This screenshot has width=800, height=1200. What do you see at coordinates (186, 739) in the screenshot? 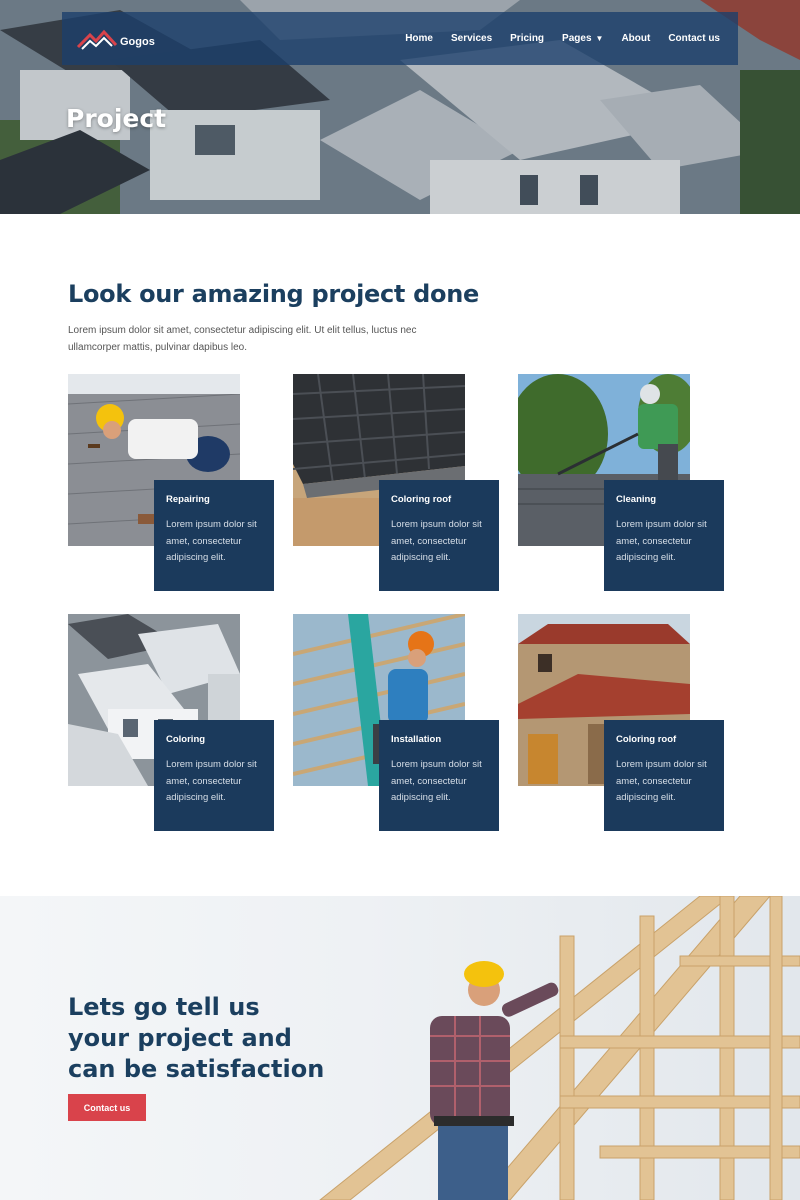
I see `project-title: Coloring` at bounding box center [186, 739].